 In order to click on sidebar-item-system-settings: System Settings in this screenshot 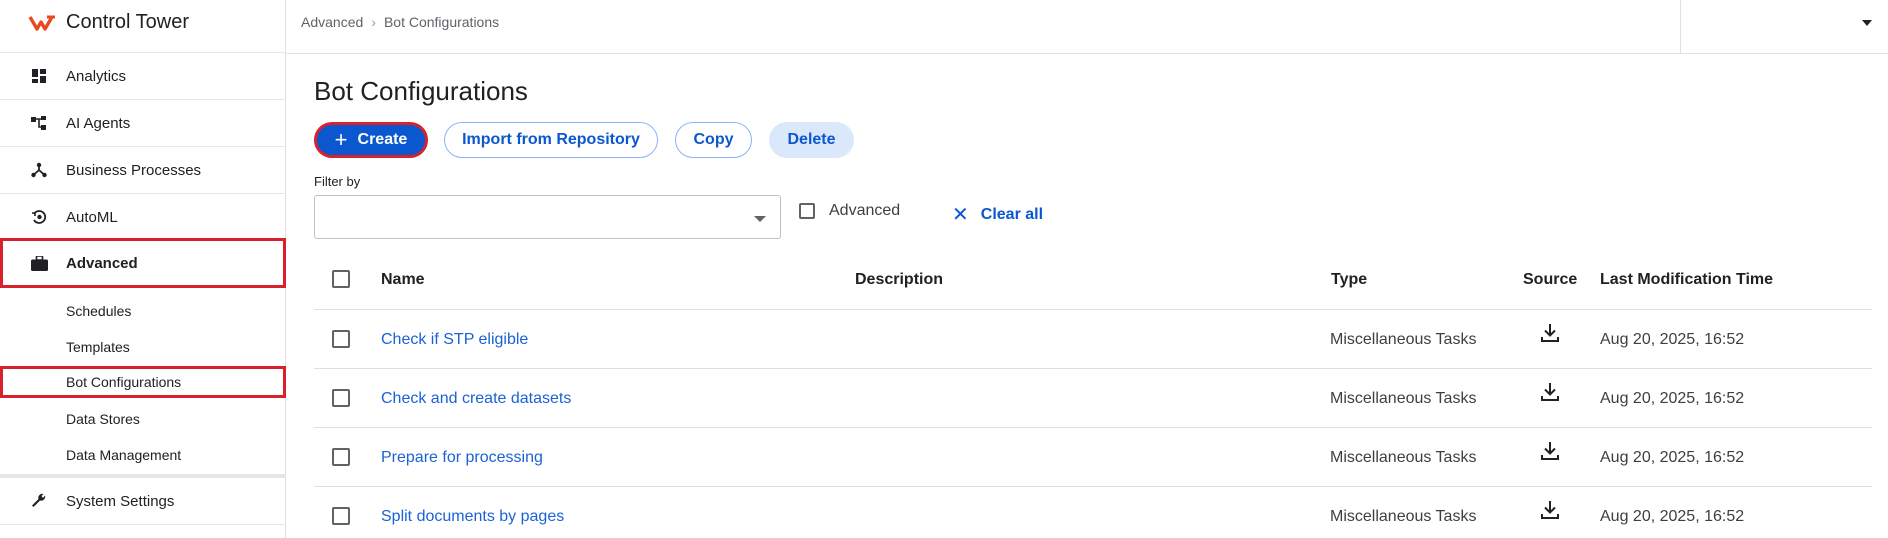, I will do `click(143, 499)`.